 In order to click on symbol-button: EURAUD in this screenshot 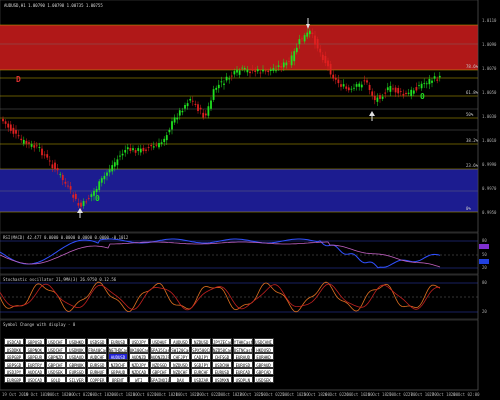, I will do `click(242, 357)`.